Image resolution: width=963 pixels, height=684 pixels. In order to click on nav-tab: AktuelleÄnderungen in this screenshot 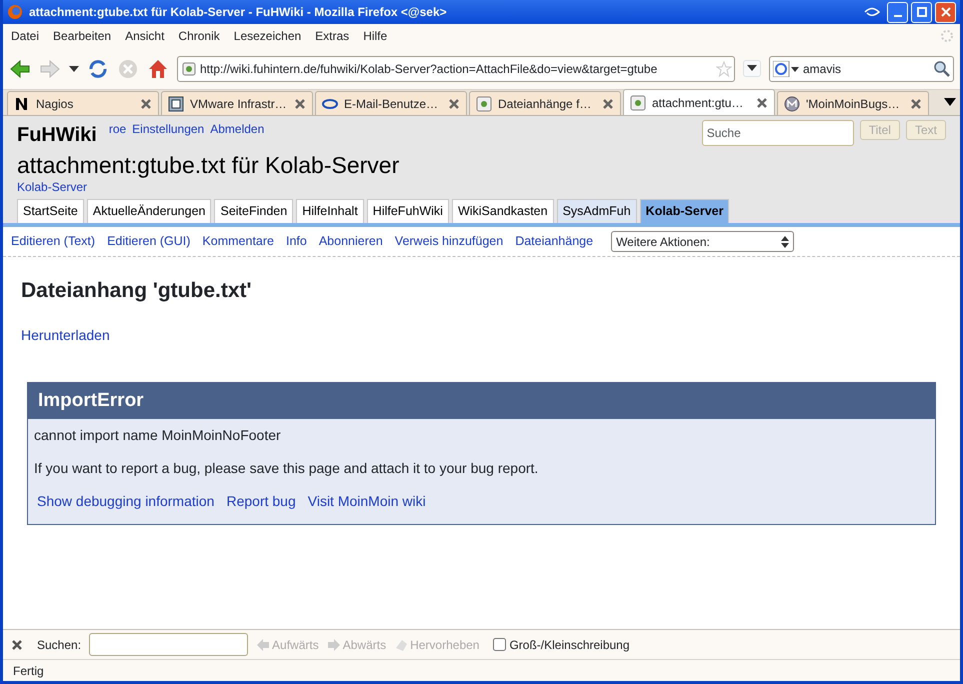, I will do `click(149, 211)`.